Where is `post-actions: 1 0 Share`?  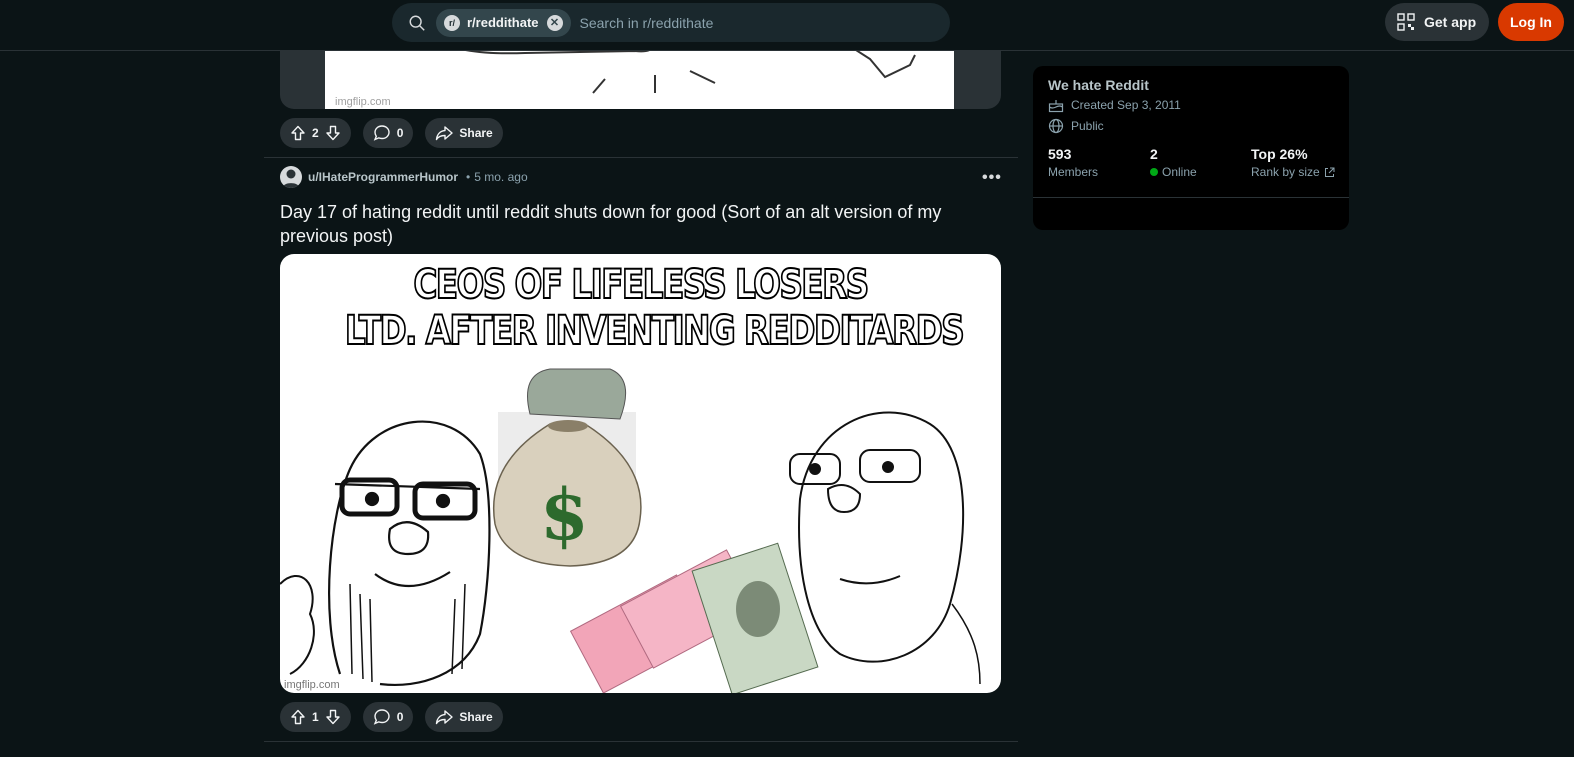
post-actions: 1 0 Share is located at coordinates (391, 717).